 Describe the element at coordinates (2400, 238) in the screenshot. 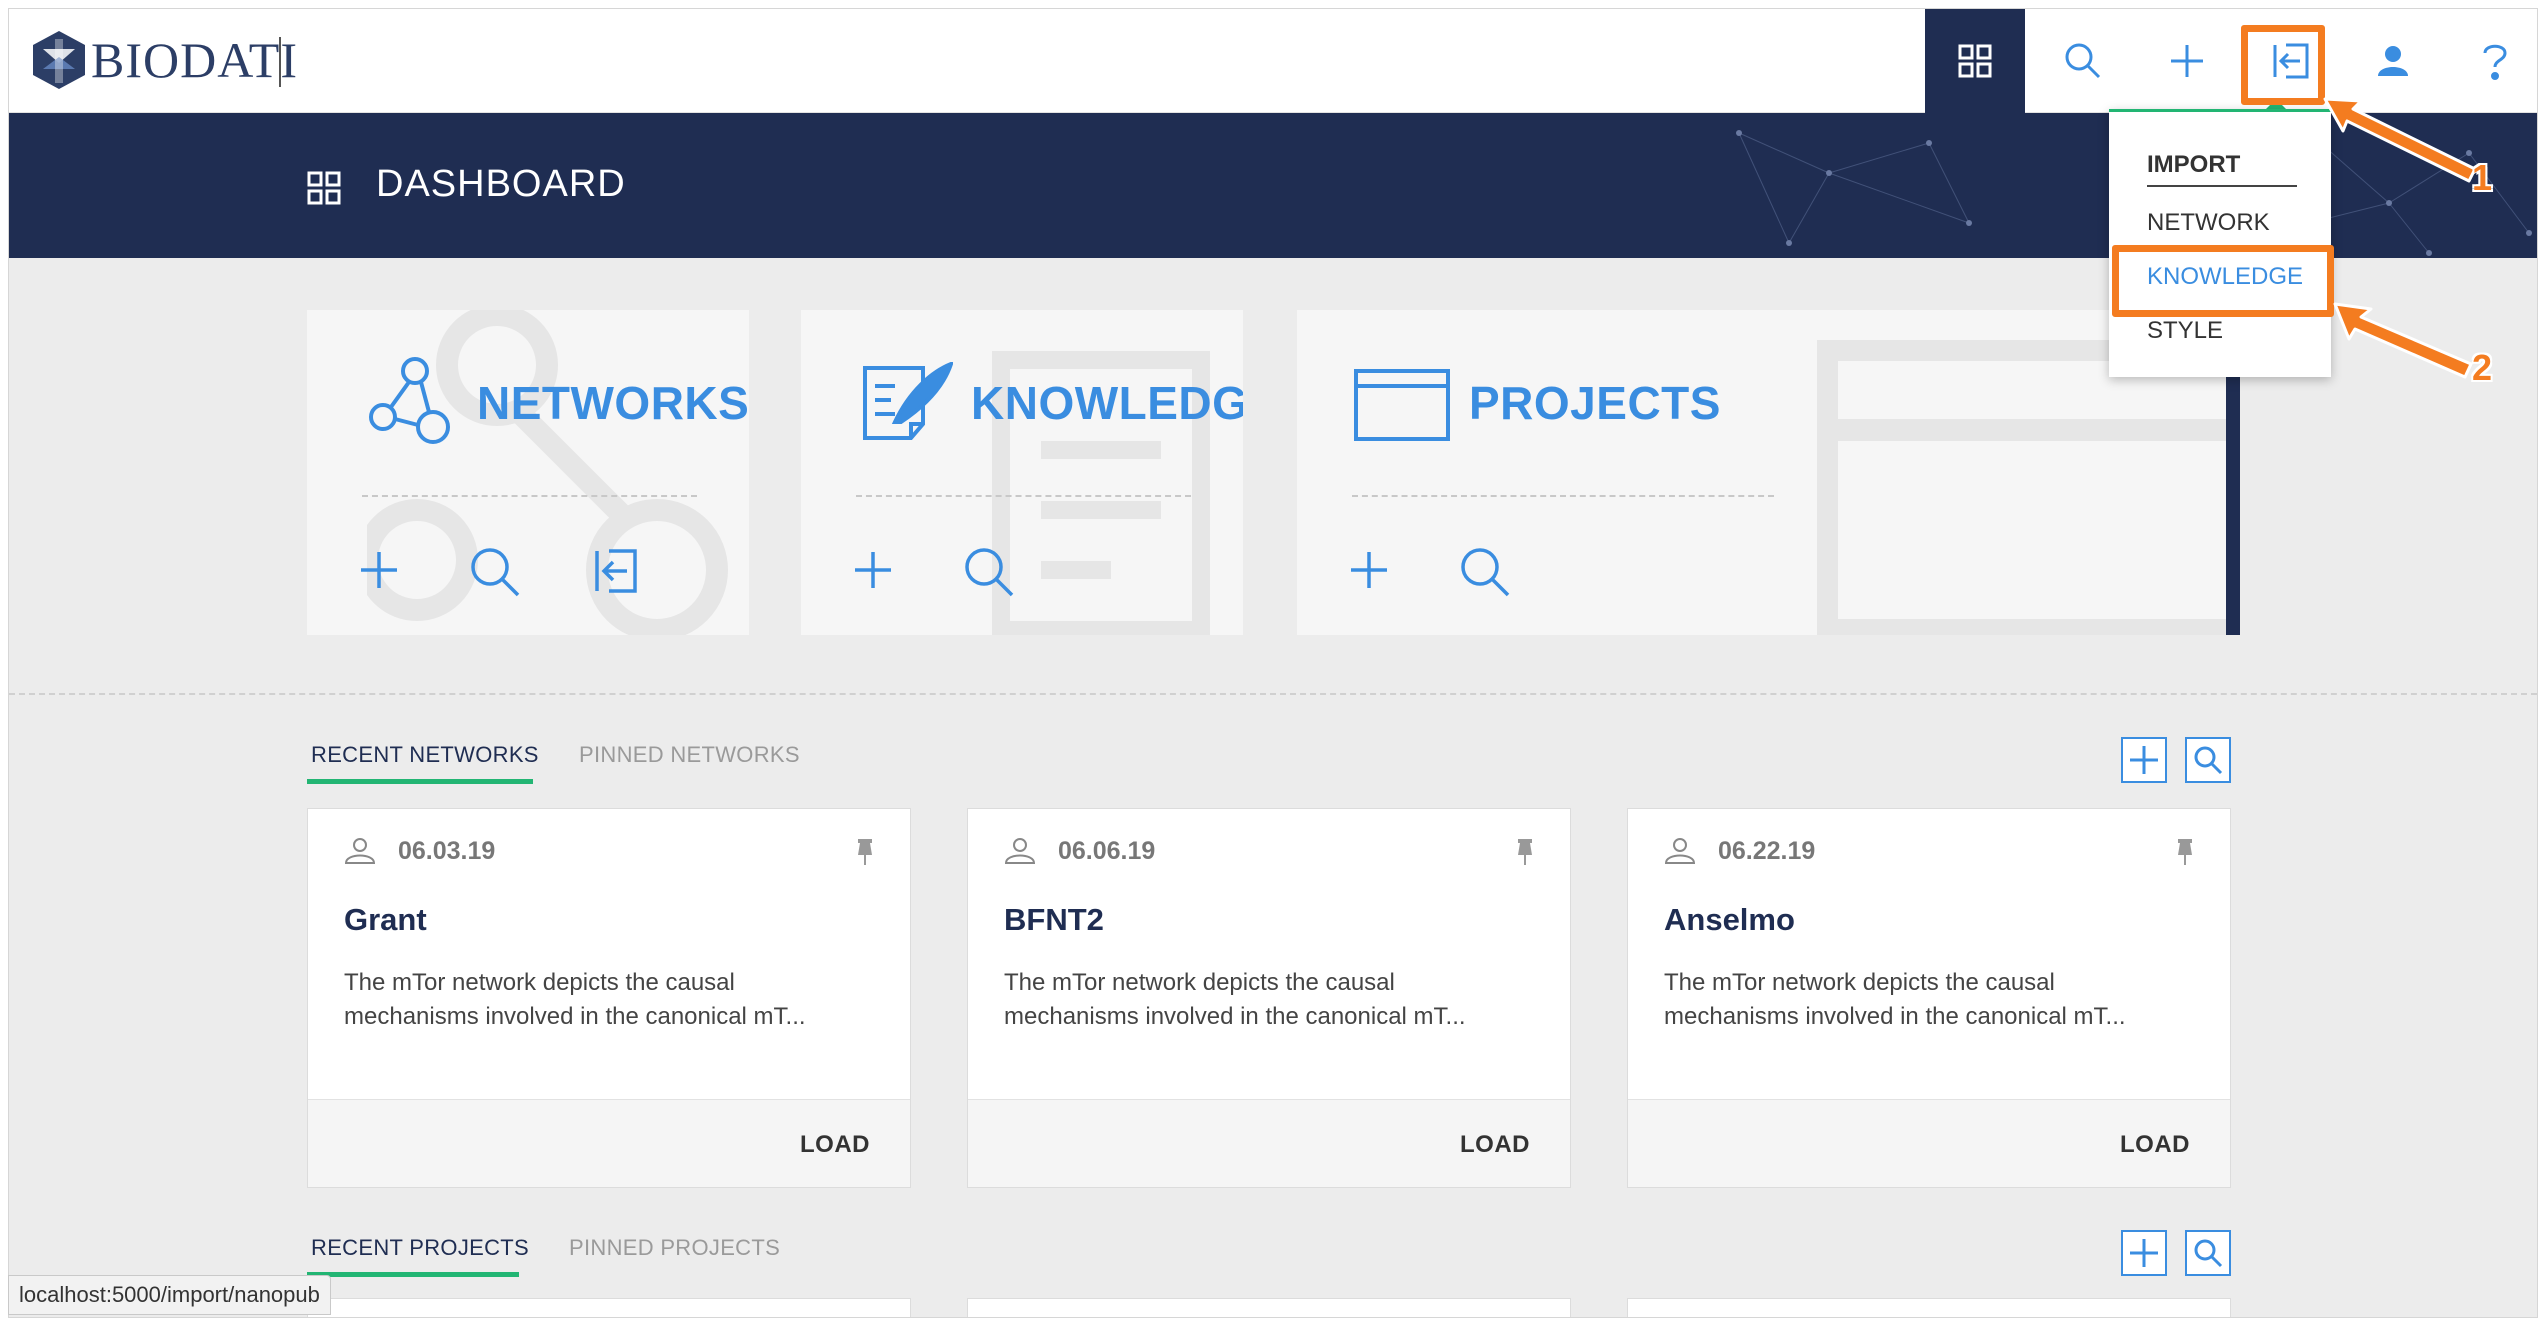

I see `annotation-arrows` at that location.